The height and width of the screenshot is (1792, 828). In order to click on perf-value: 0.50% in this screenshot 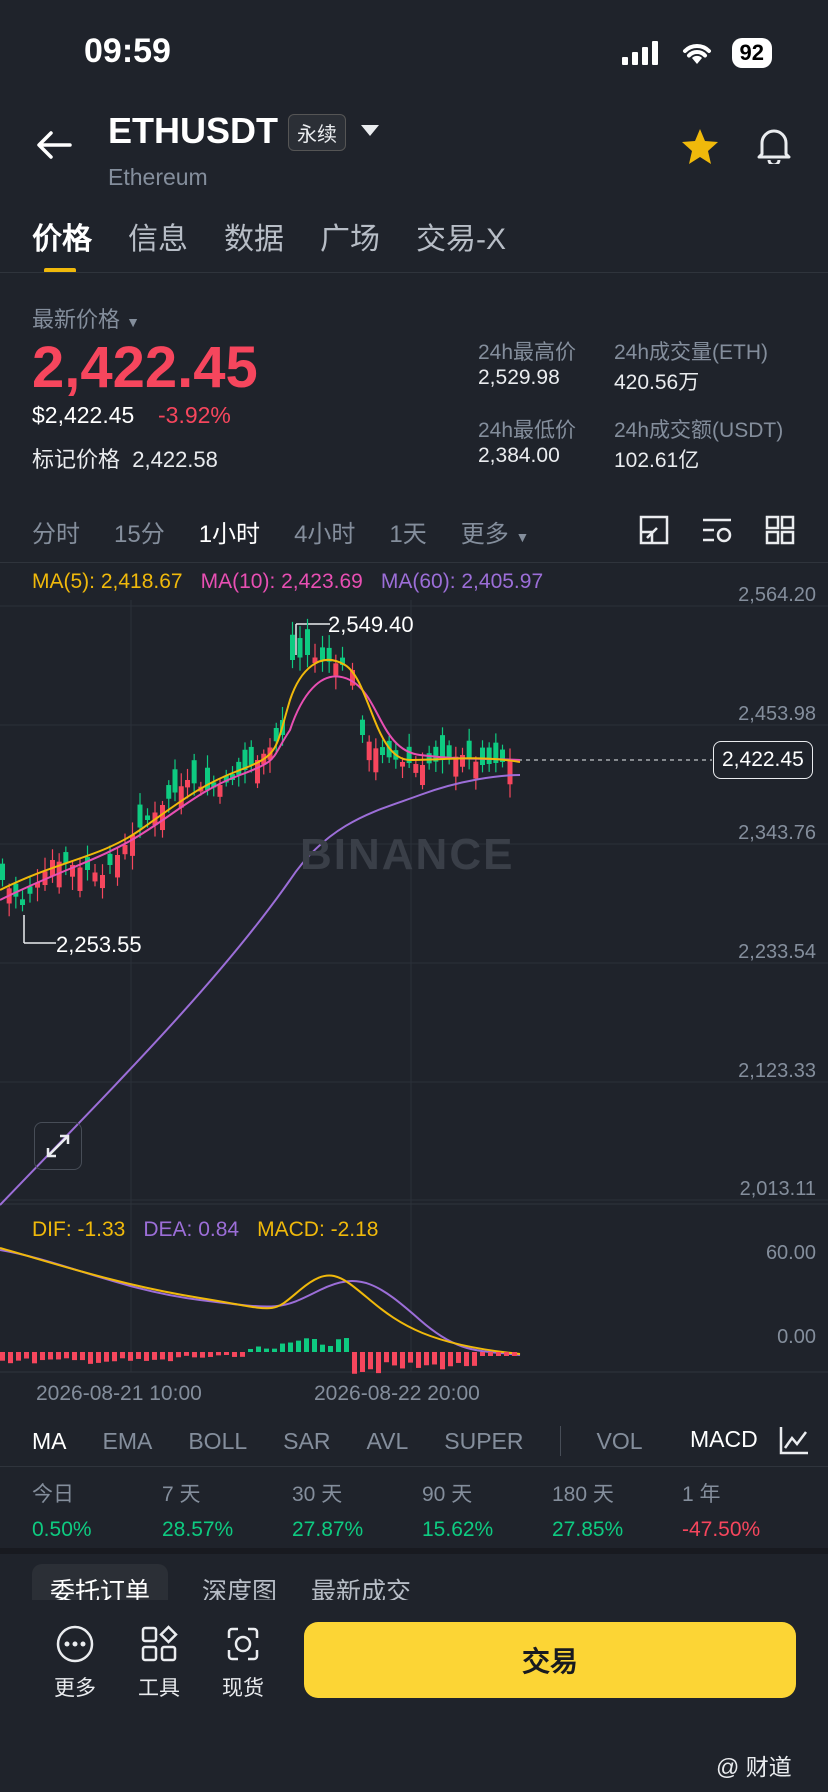, I will do `click(62, 1529)`.